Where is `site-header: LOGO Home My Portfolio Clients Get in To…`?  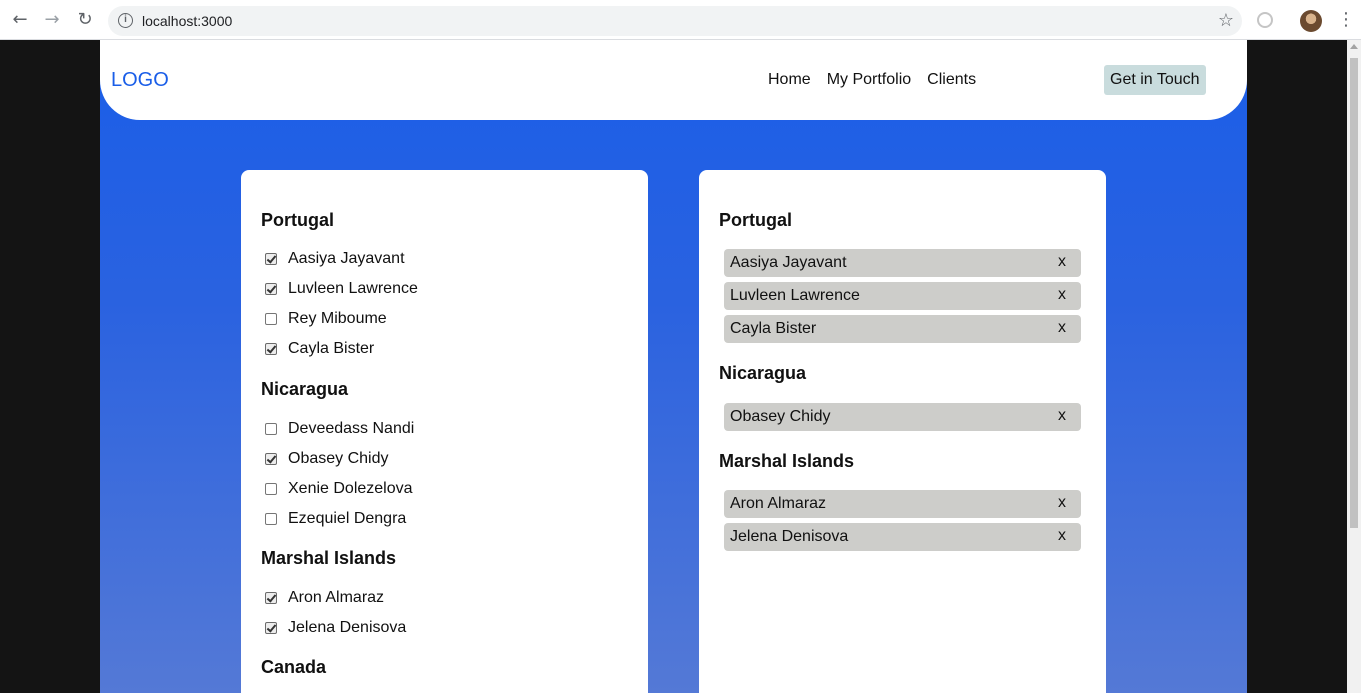
site-header: LOGO Home My Portfolio Clients Get in To… is located at coordinates (673, 80).